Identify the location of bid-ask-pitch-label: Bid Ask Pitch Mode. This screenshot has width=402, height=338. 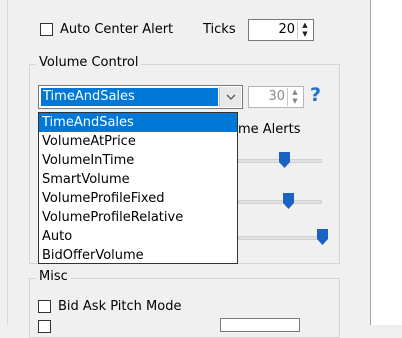
(120, 306).